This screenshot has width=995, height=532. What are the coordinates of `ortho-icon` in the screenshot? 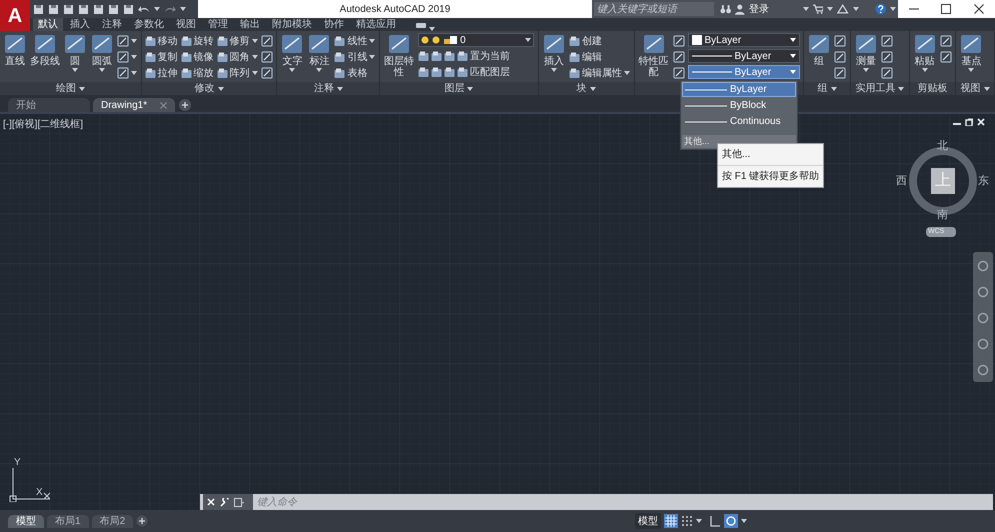 It's located at (715, 521).